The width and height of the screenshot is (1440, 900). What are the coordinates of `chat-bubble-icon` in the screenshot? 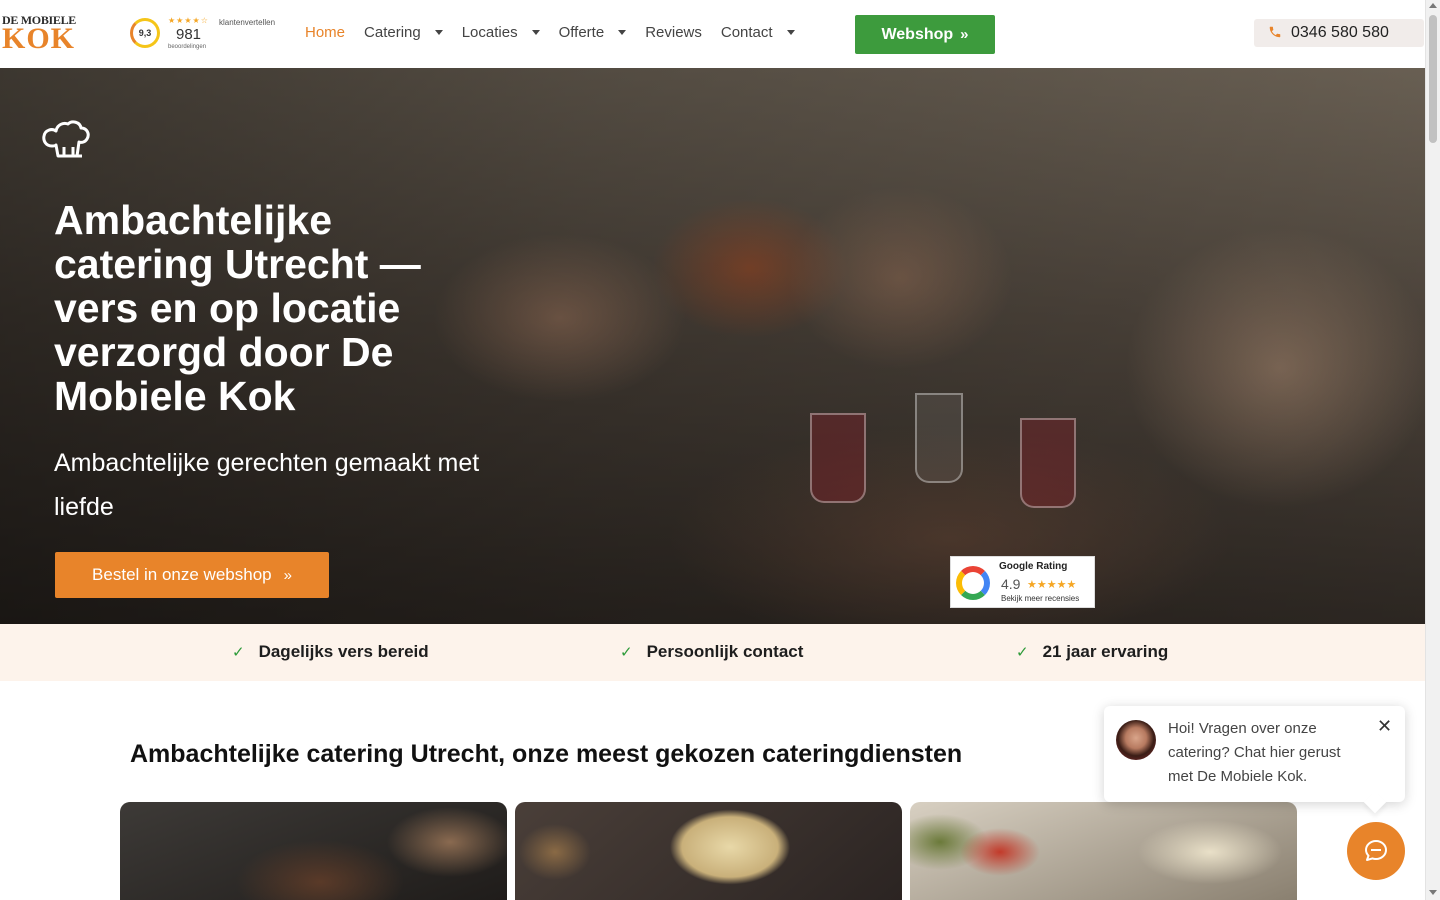 It's located at (1376, 850).